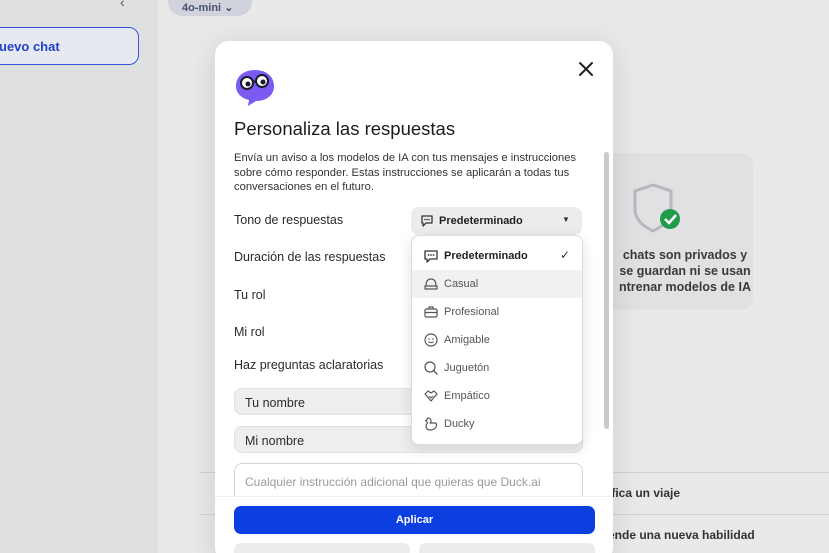 The width and height of the screenshot is (829, 553). I want to click on tone-option-empatico: Empático, so click(497, 396).